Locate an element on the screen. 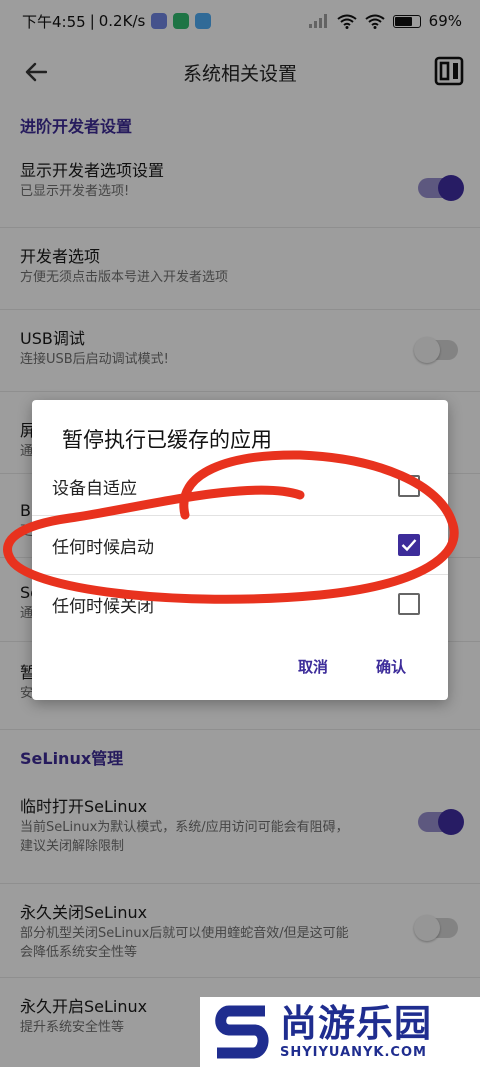 This screenshot has width=480, height=1067. checkbox-checked is located at coordinates (409, 545).